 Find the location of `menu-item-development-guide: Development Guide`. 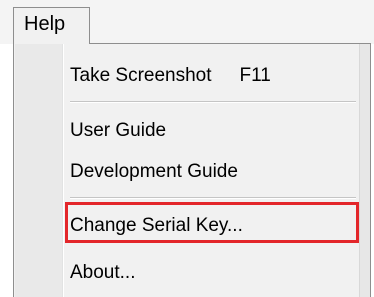

menu-item-development-guide: Development Guide is located at coordinates (214, 172).